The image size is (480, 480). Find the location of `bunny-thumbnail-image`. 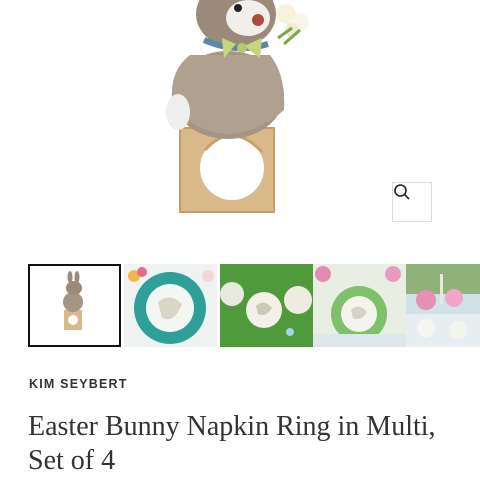

bunny-thumbnail-image is located at coordinates (74, 305).